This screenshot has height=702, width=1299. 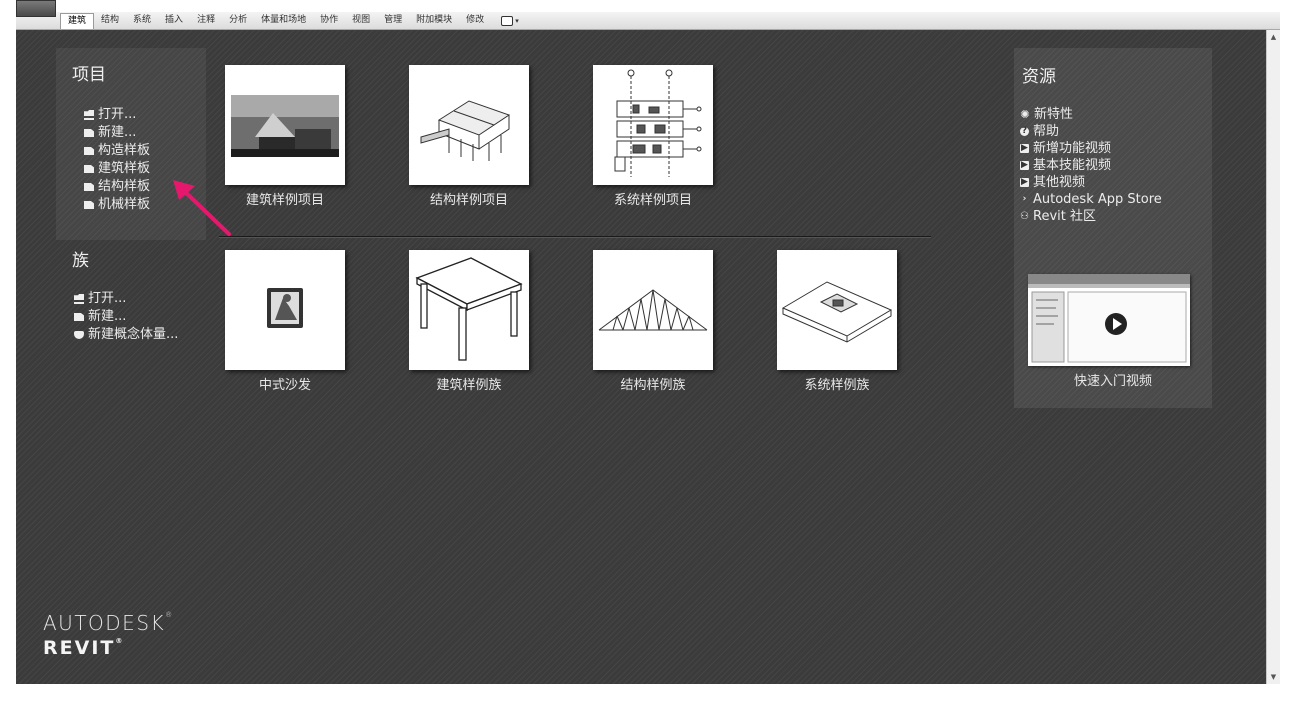 What do you see at coordinates (206, 20) in the screenshot?
I see `tab-annotate: 注释` at bounding box center [206, 20].